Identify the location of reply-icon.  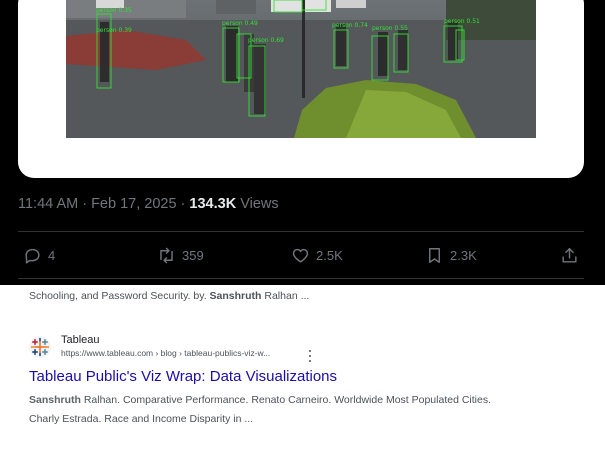
(32, 256).